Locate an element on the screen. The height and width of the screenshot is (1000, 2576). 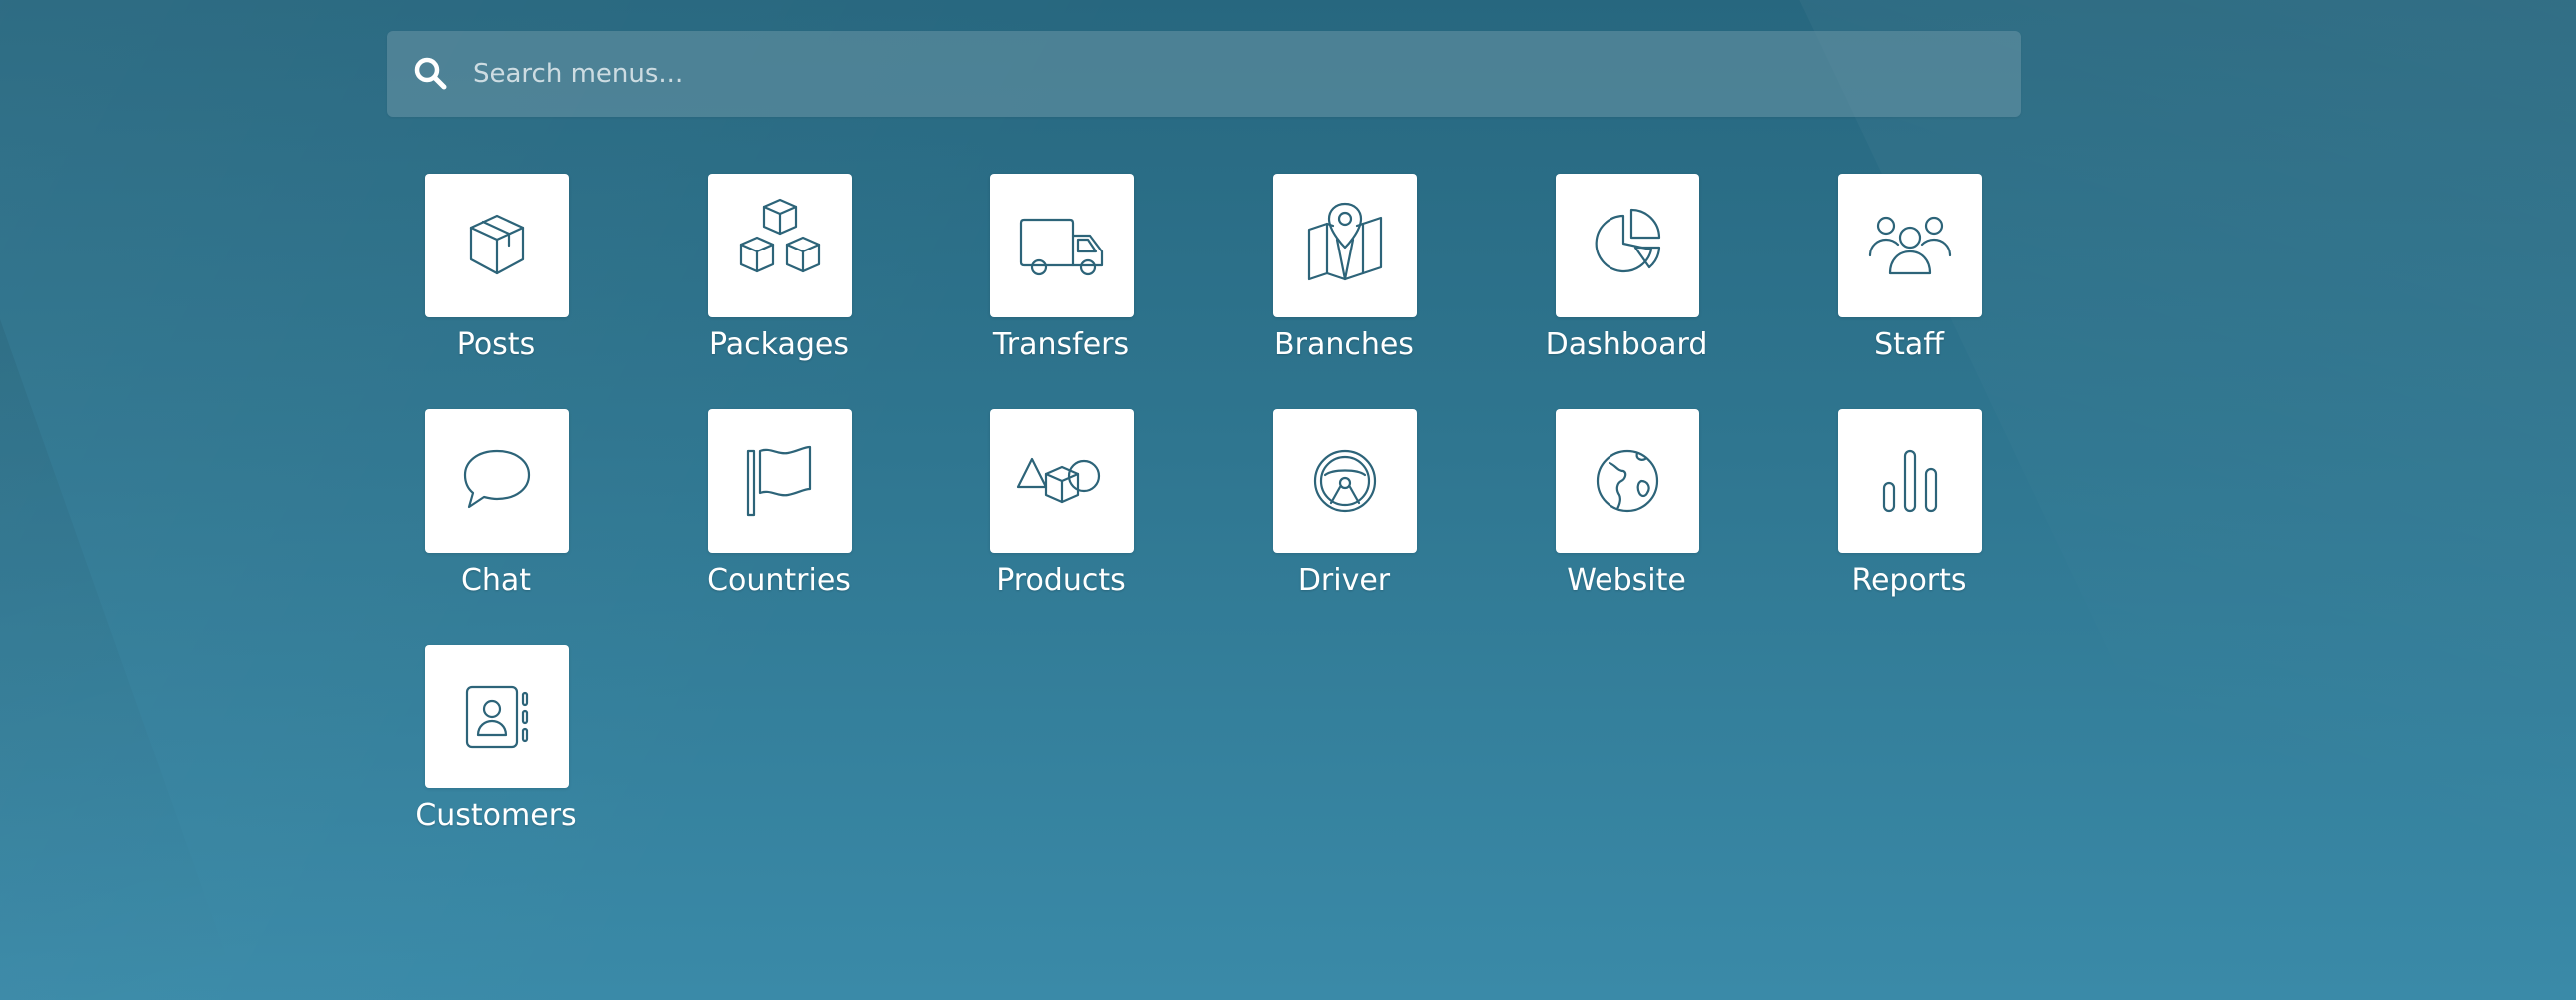
menu-tile-transfers: Transfers is located at coordinates (1061, 273).